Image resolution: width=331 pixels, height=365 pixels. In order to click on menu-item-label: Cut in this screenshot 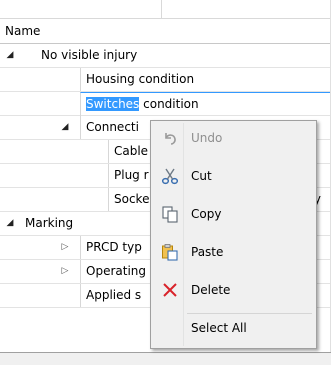, I will do `click(201, 176)`.